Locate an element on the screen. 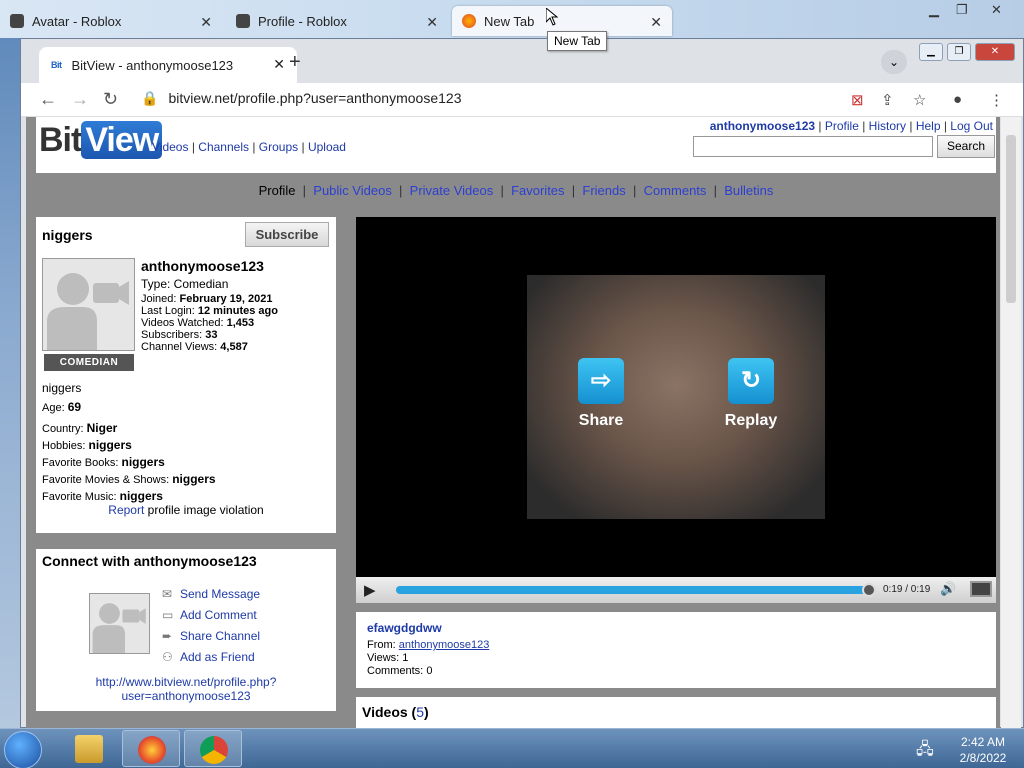 The height and width of the screenshot is (768, 1024). star-icon: ☆ is located at coordinates (919, 100).